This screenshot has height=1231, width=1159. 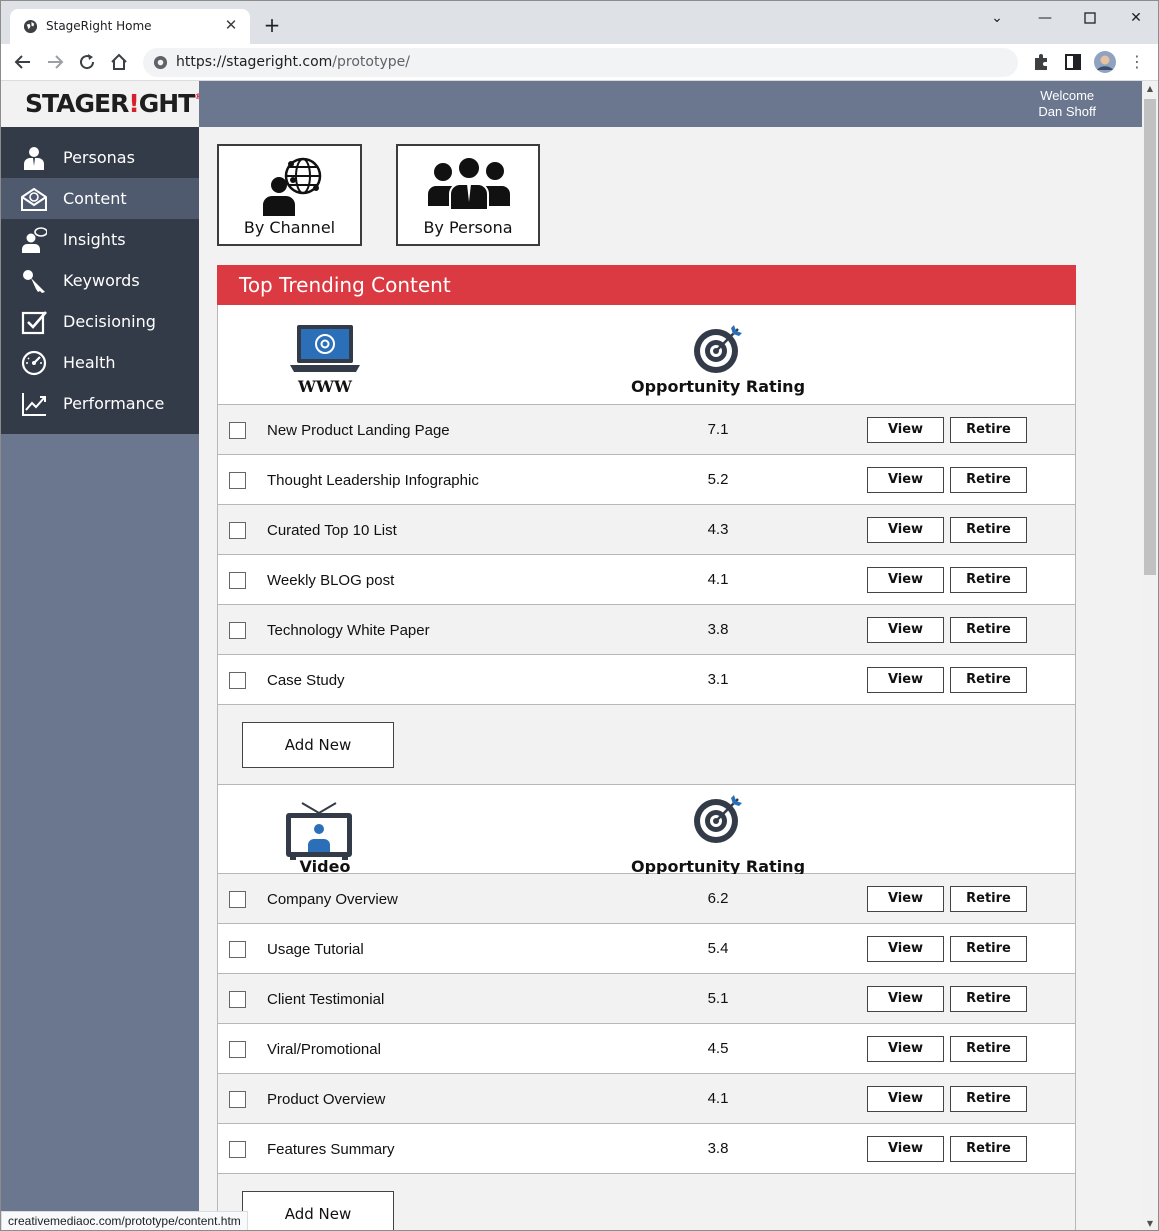 I want to click on profile-avatar, so click(x=1105, y=62).